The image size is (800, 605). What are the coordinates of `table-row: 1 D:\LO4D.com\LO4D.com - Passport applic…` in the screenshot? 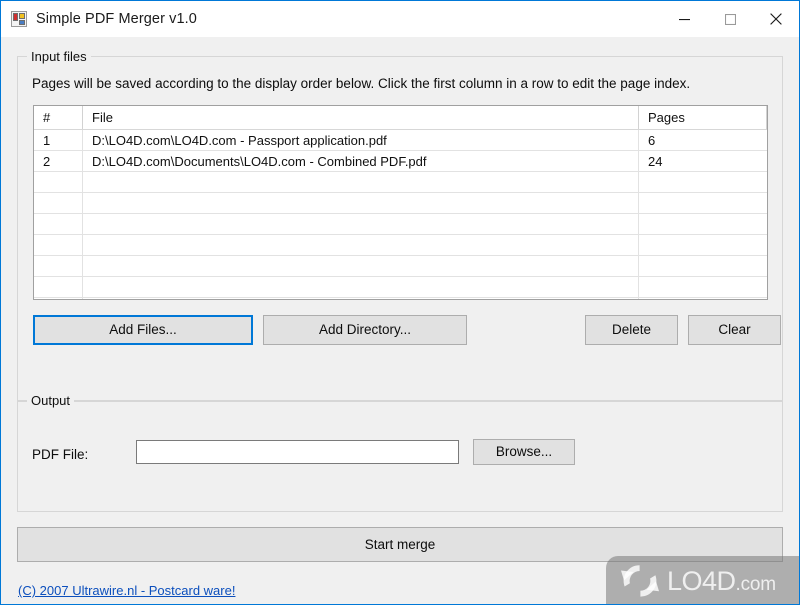 It's located at (400, 140).